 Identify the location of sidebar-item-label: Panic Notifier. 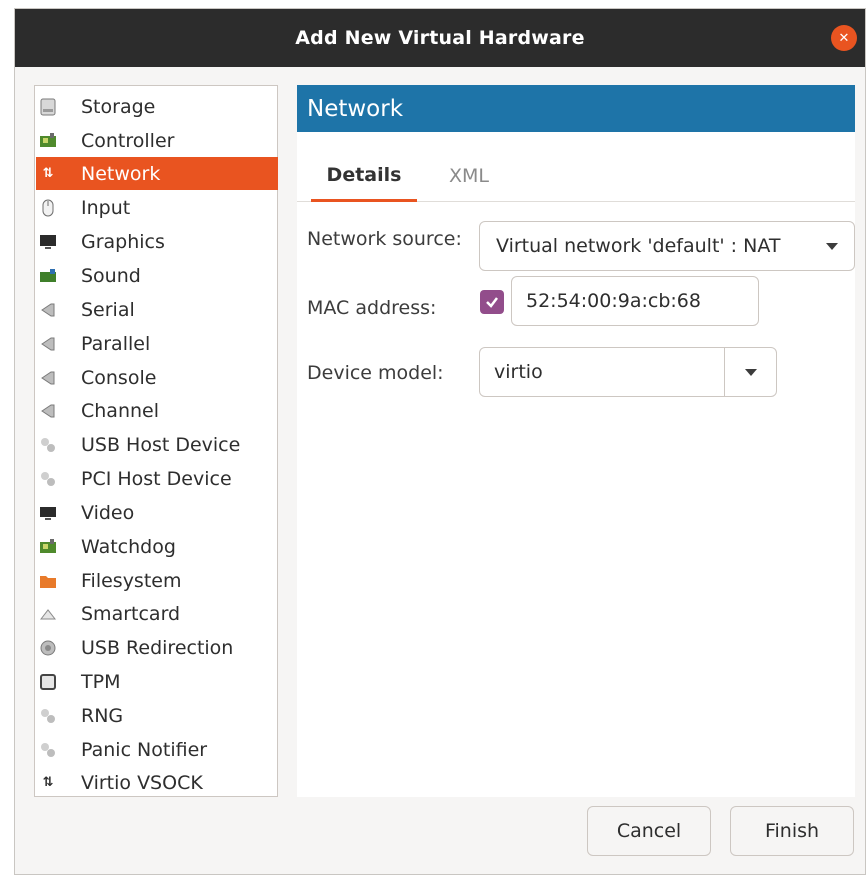
(144, 749).